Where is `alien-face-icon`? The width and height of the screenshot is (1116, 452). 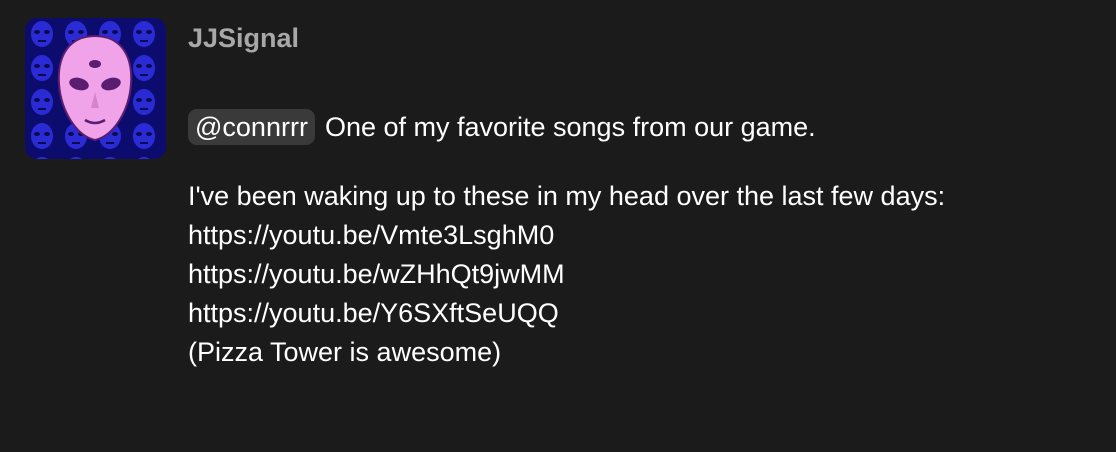 alien-face-icon is located at coordinates (95, 88).